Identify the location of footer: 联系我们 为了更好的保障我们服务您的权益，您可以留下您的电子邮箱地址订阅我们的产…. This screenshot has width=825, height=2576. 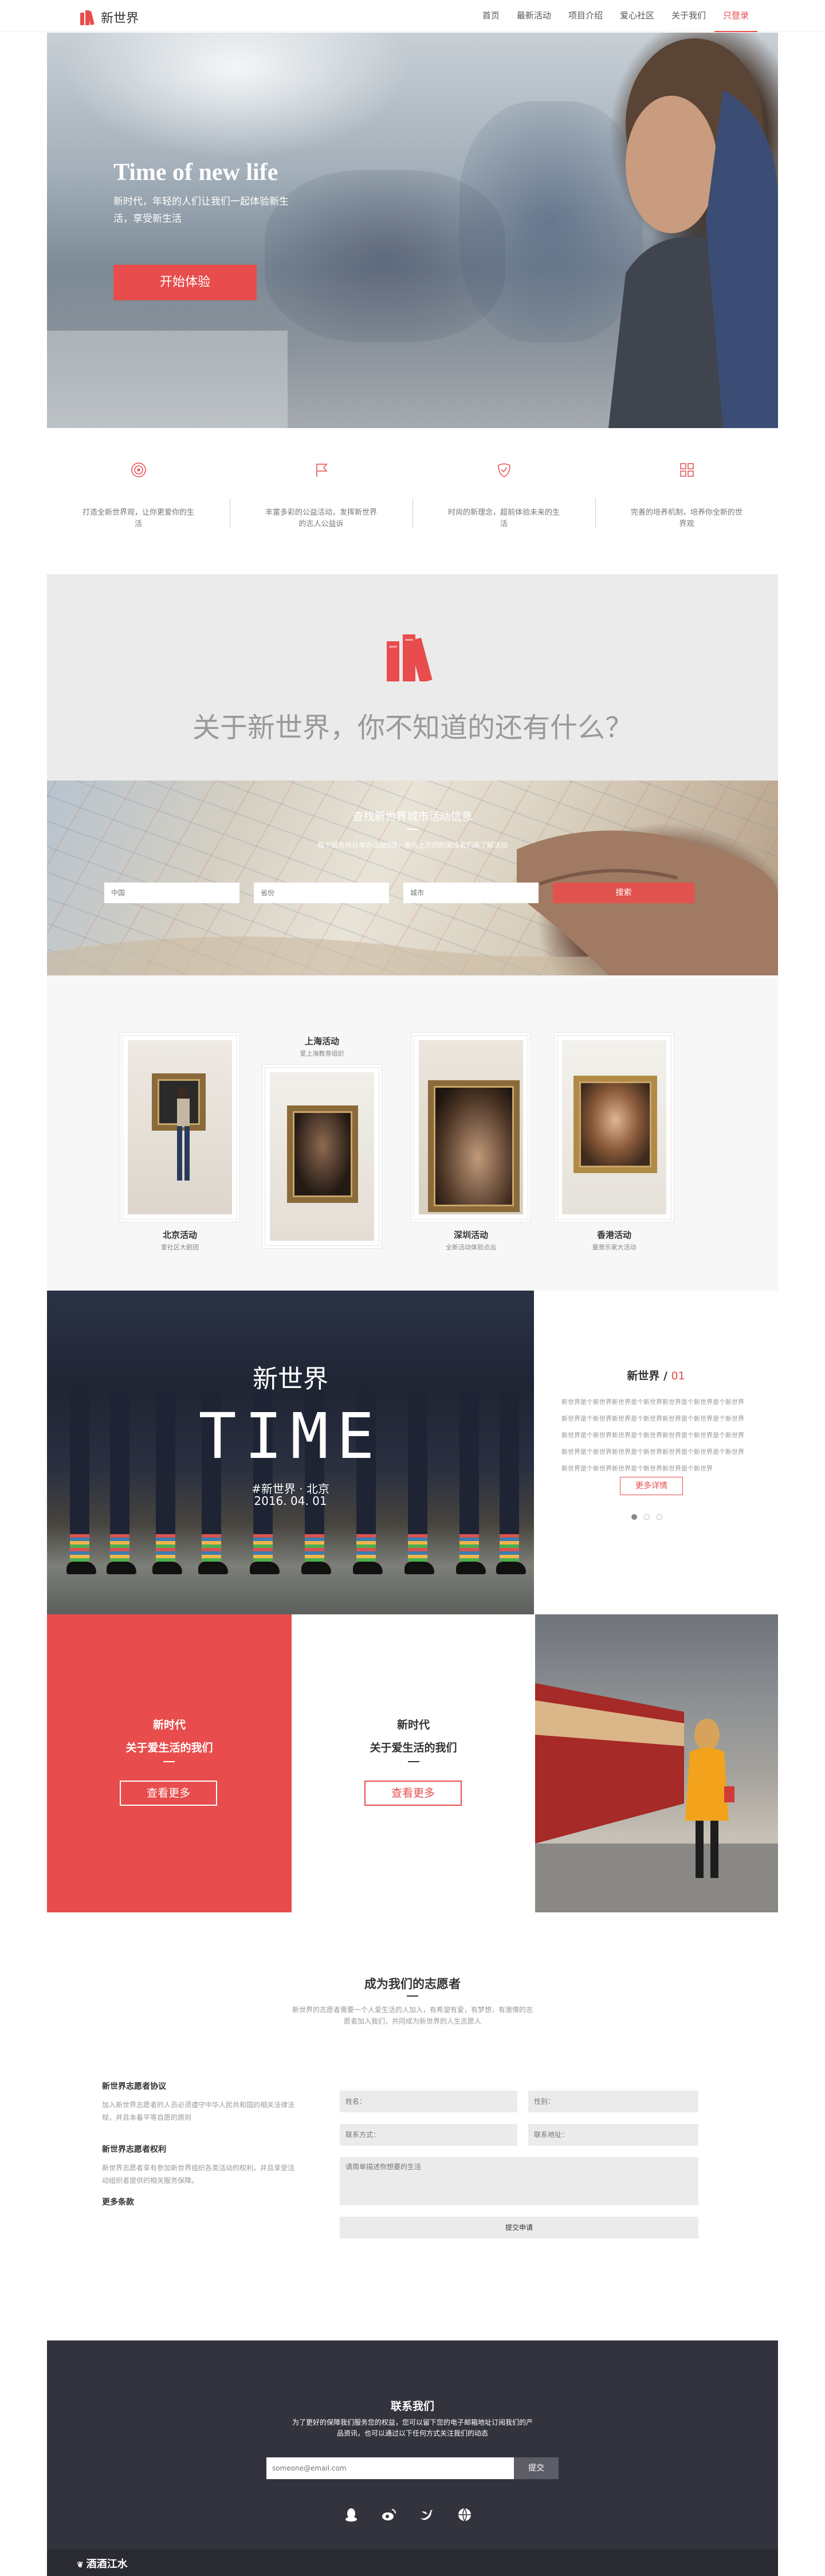
(412, 2458).